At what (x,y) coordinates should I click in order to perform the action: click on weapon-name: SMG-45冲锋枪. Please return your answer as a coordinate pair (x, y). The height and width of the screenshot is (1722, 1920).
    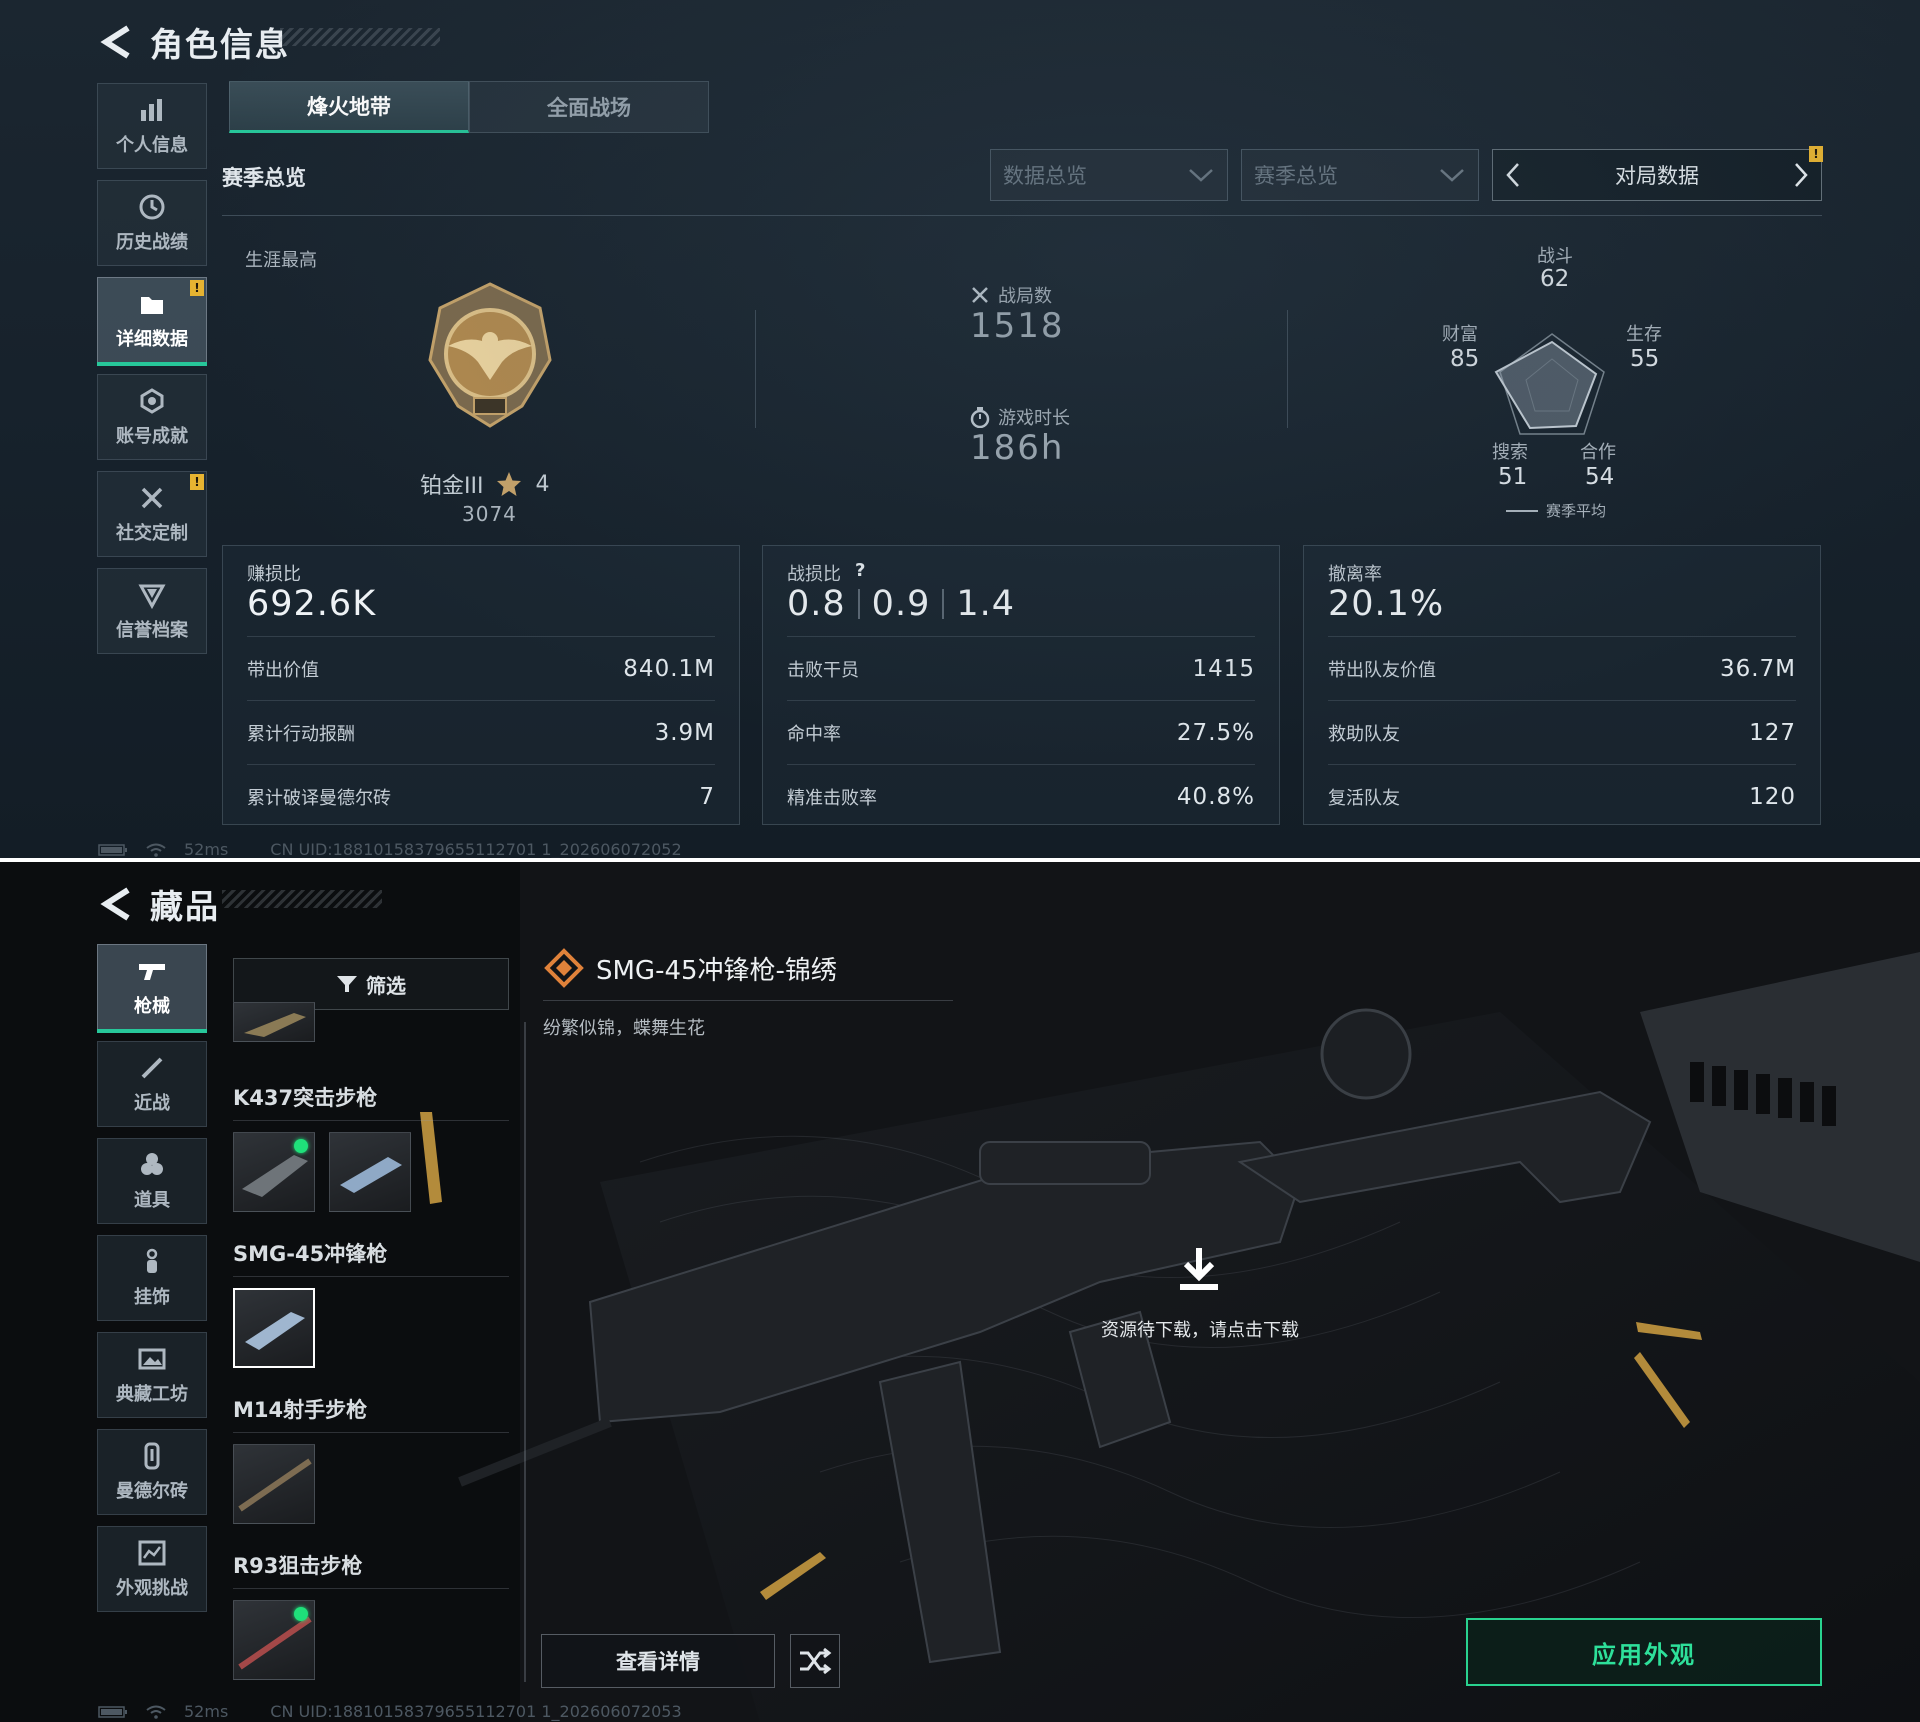
    Looking at the image, I should click on (310, 1254).